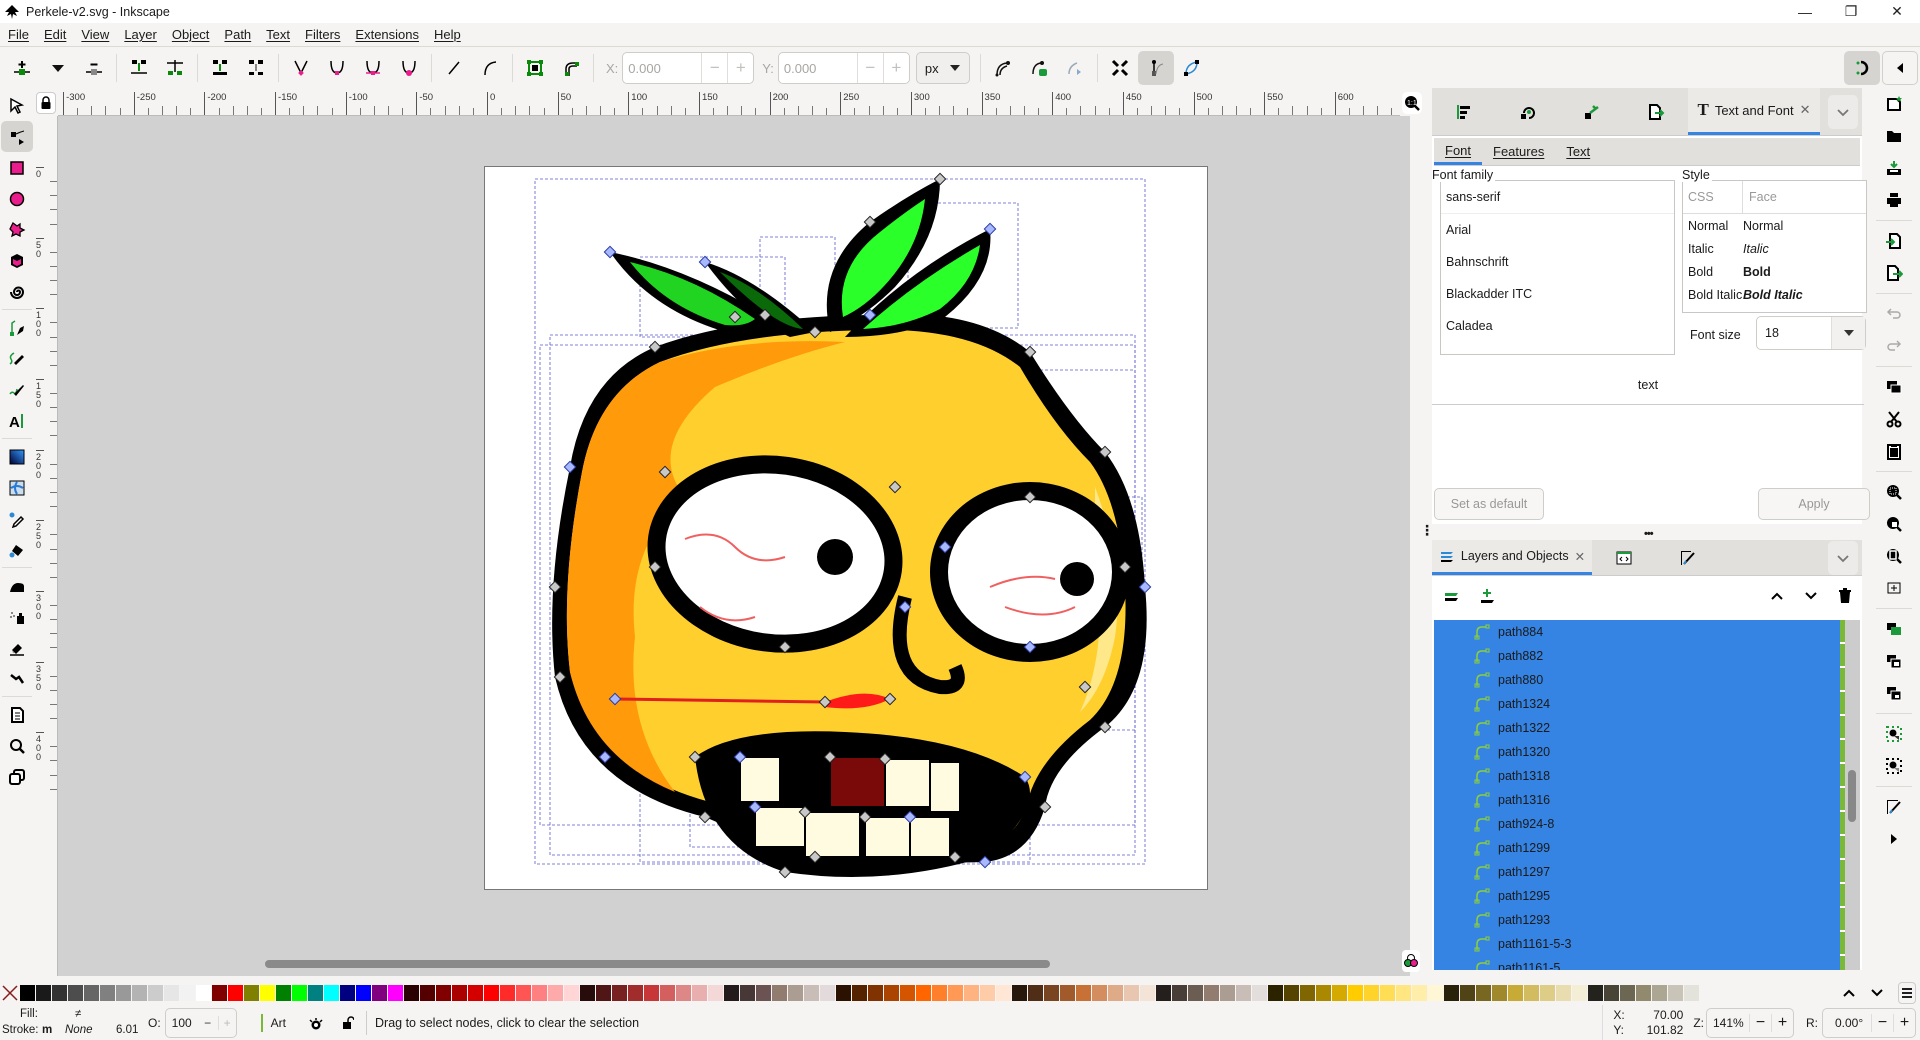 This screenshot has height=1040, width=1920. What do you see at coordinates (1774, 225) in the screenshot?
I see `style-row: Normal Normal` at bounding box center [1774, 225].